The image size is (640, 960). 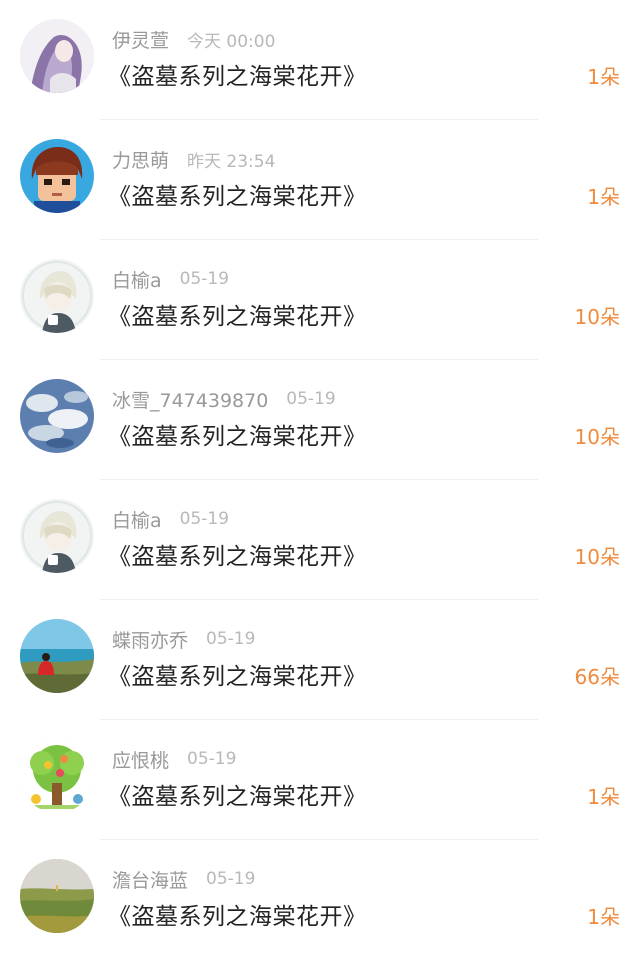 I want to click on username: 蝶雨亦乔, so click(x=150, y=639).